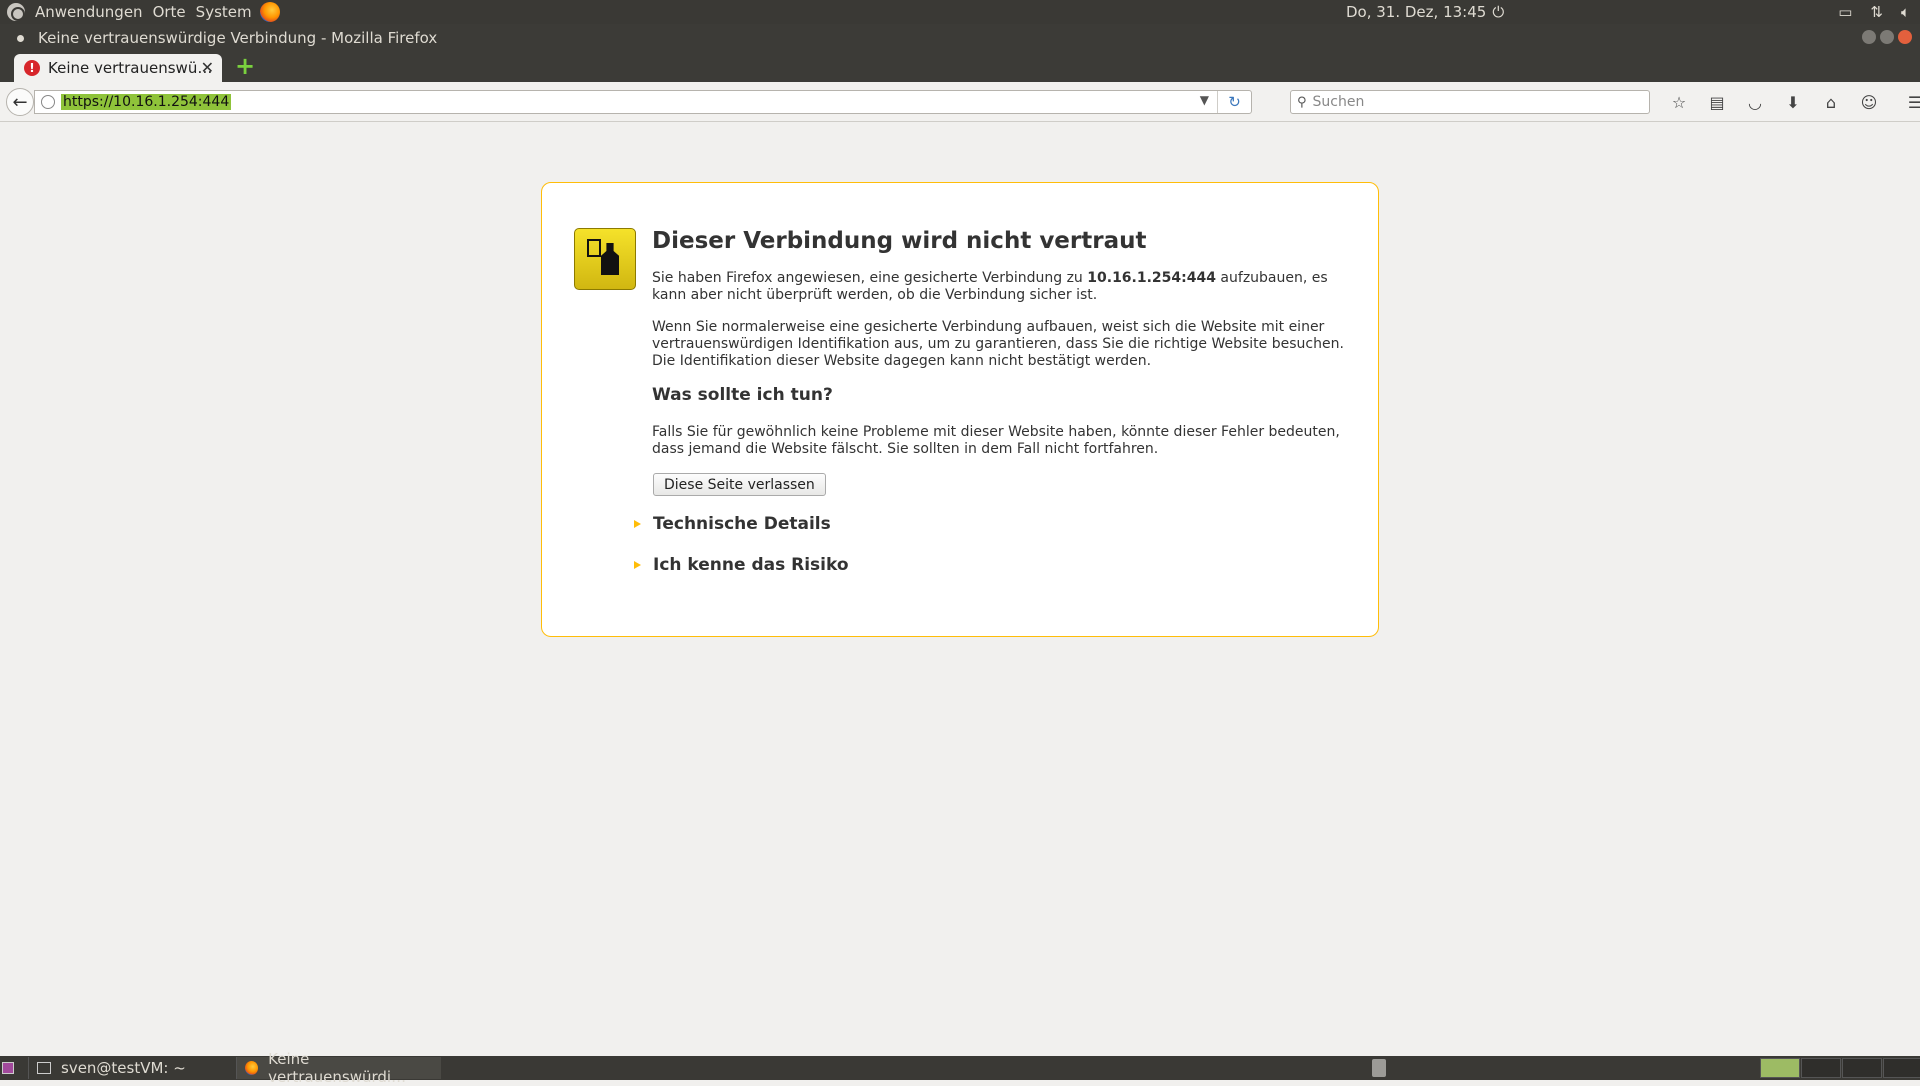 The width and height of the screenshot is (1920, 1086). I want to click on menu-system: System, so click(224, 12).